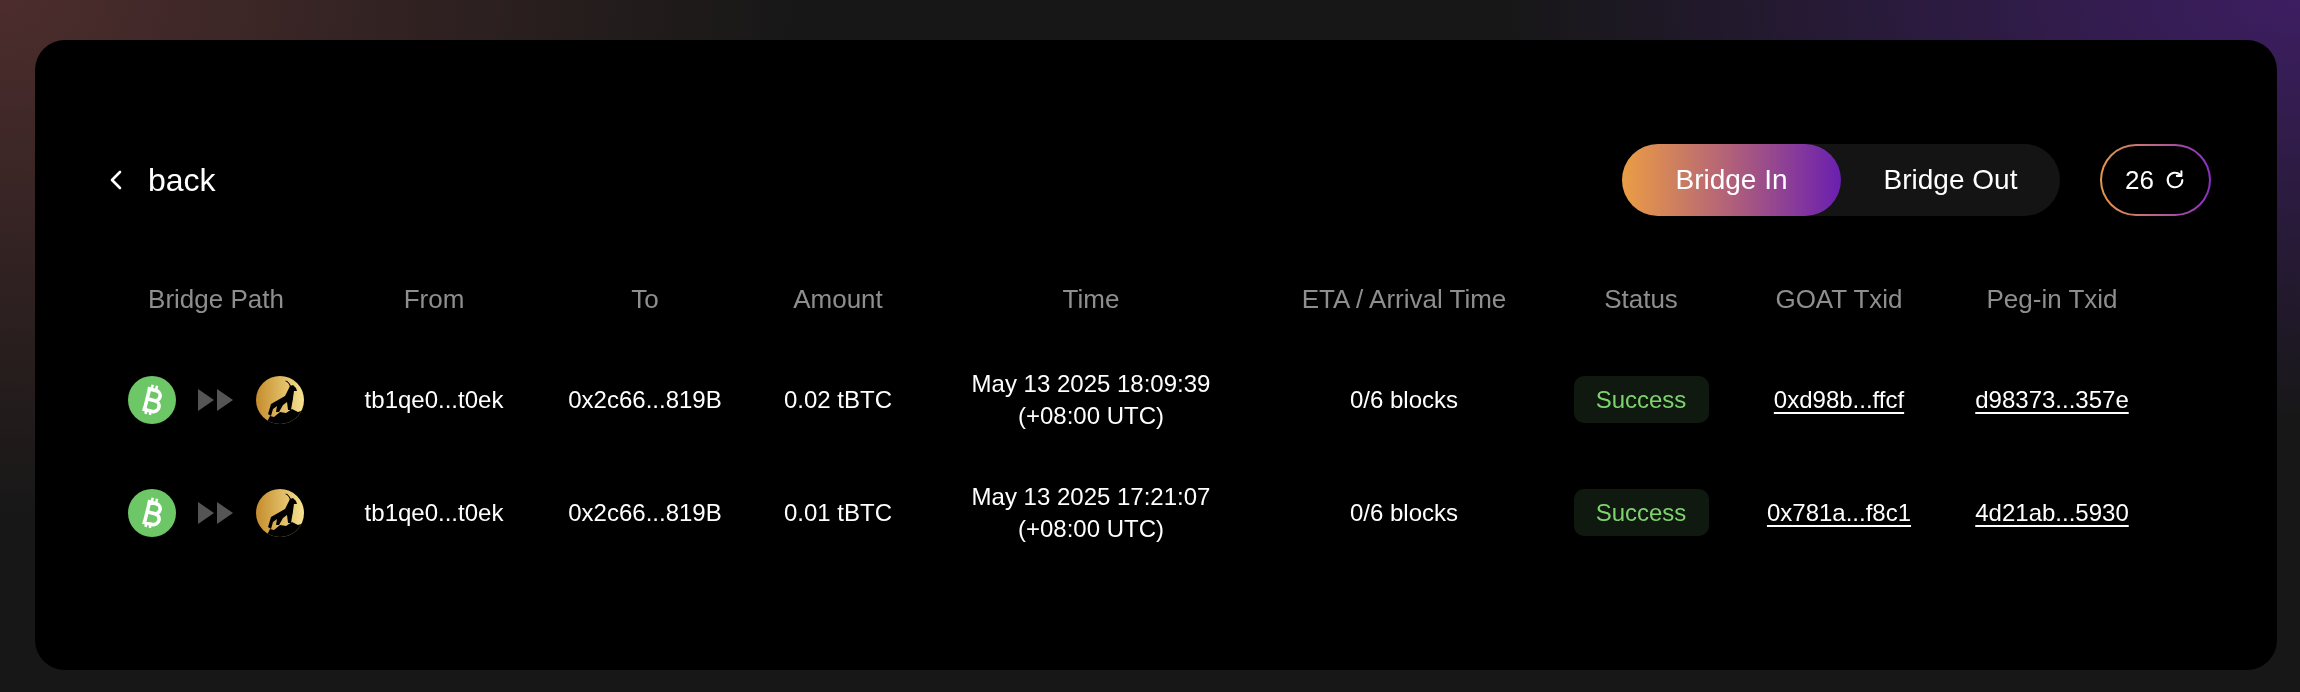  I want to click on table-cell: 0.02 tBTC, so click(837, 399).